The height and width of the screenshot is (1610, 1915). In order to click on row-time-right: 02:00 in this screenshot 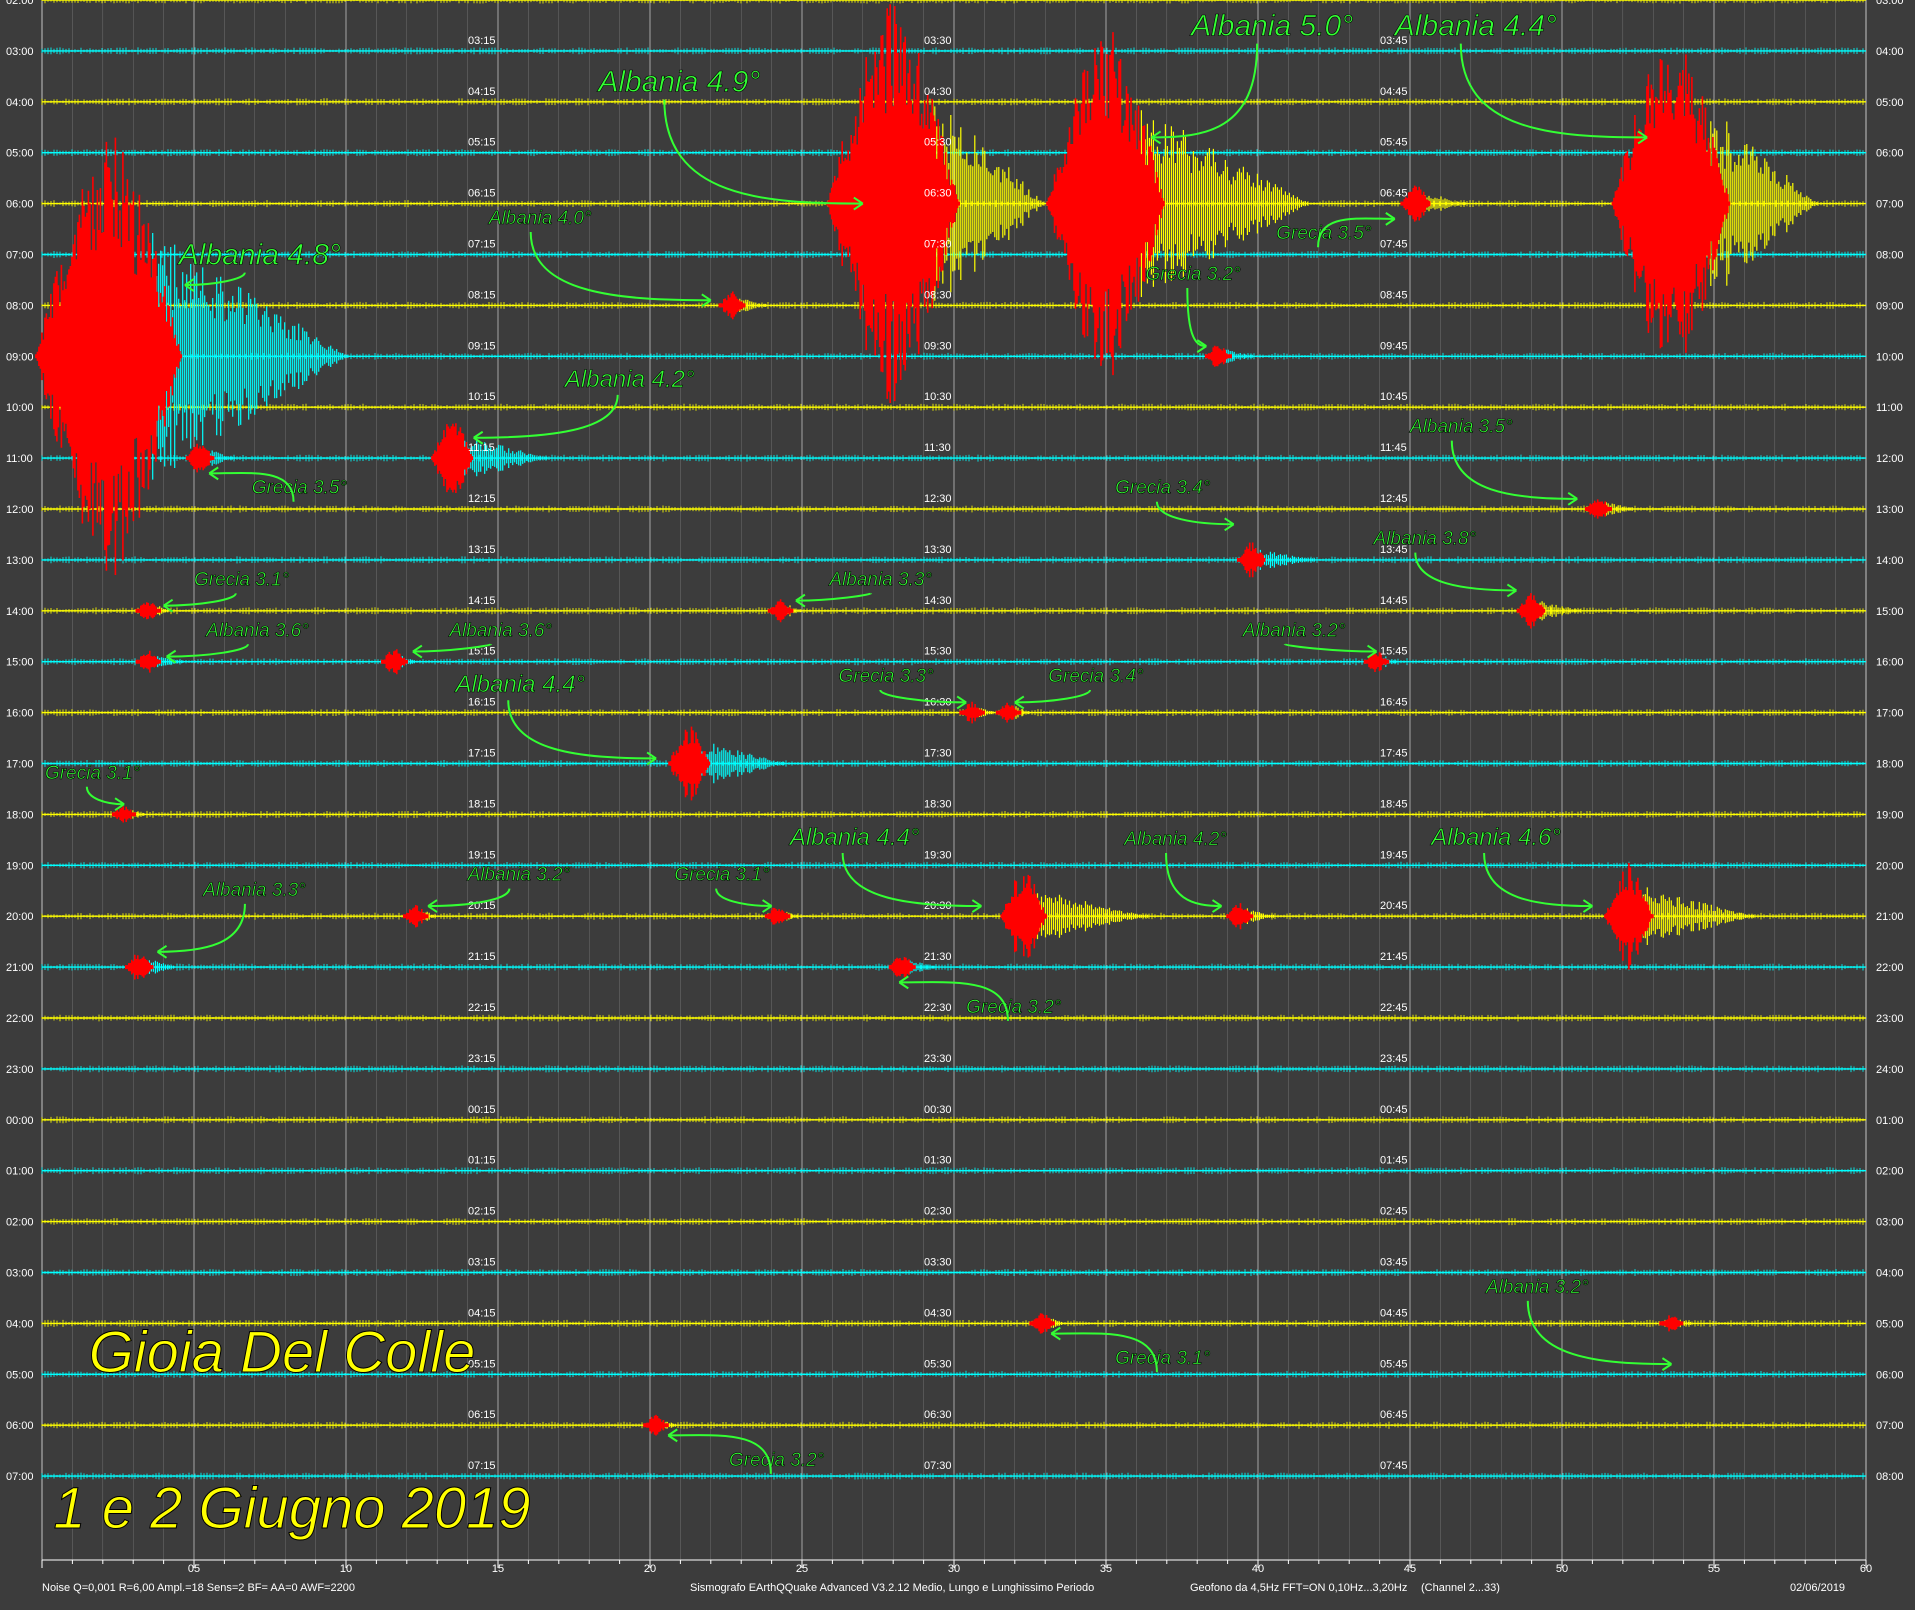, I will do `click(1890, 1172)`.